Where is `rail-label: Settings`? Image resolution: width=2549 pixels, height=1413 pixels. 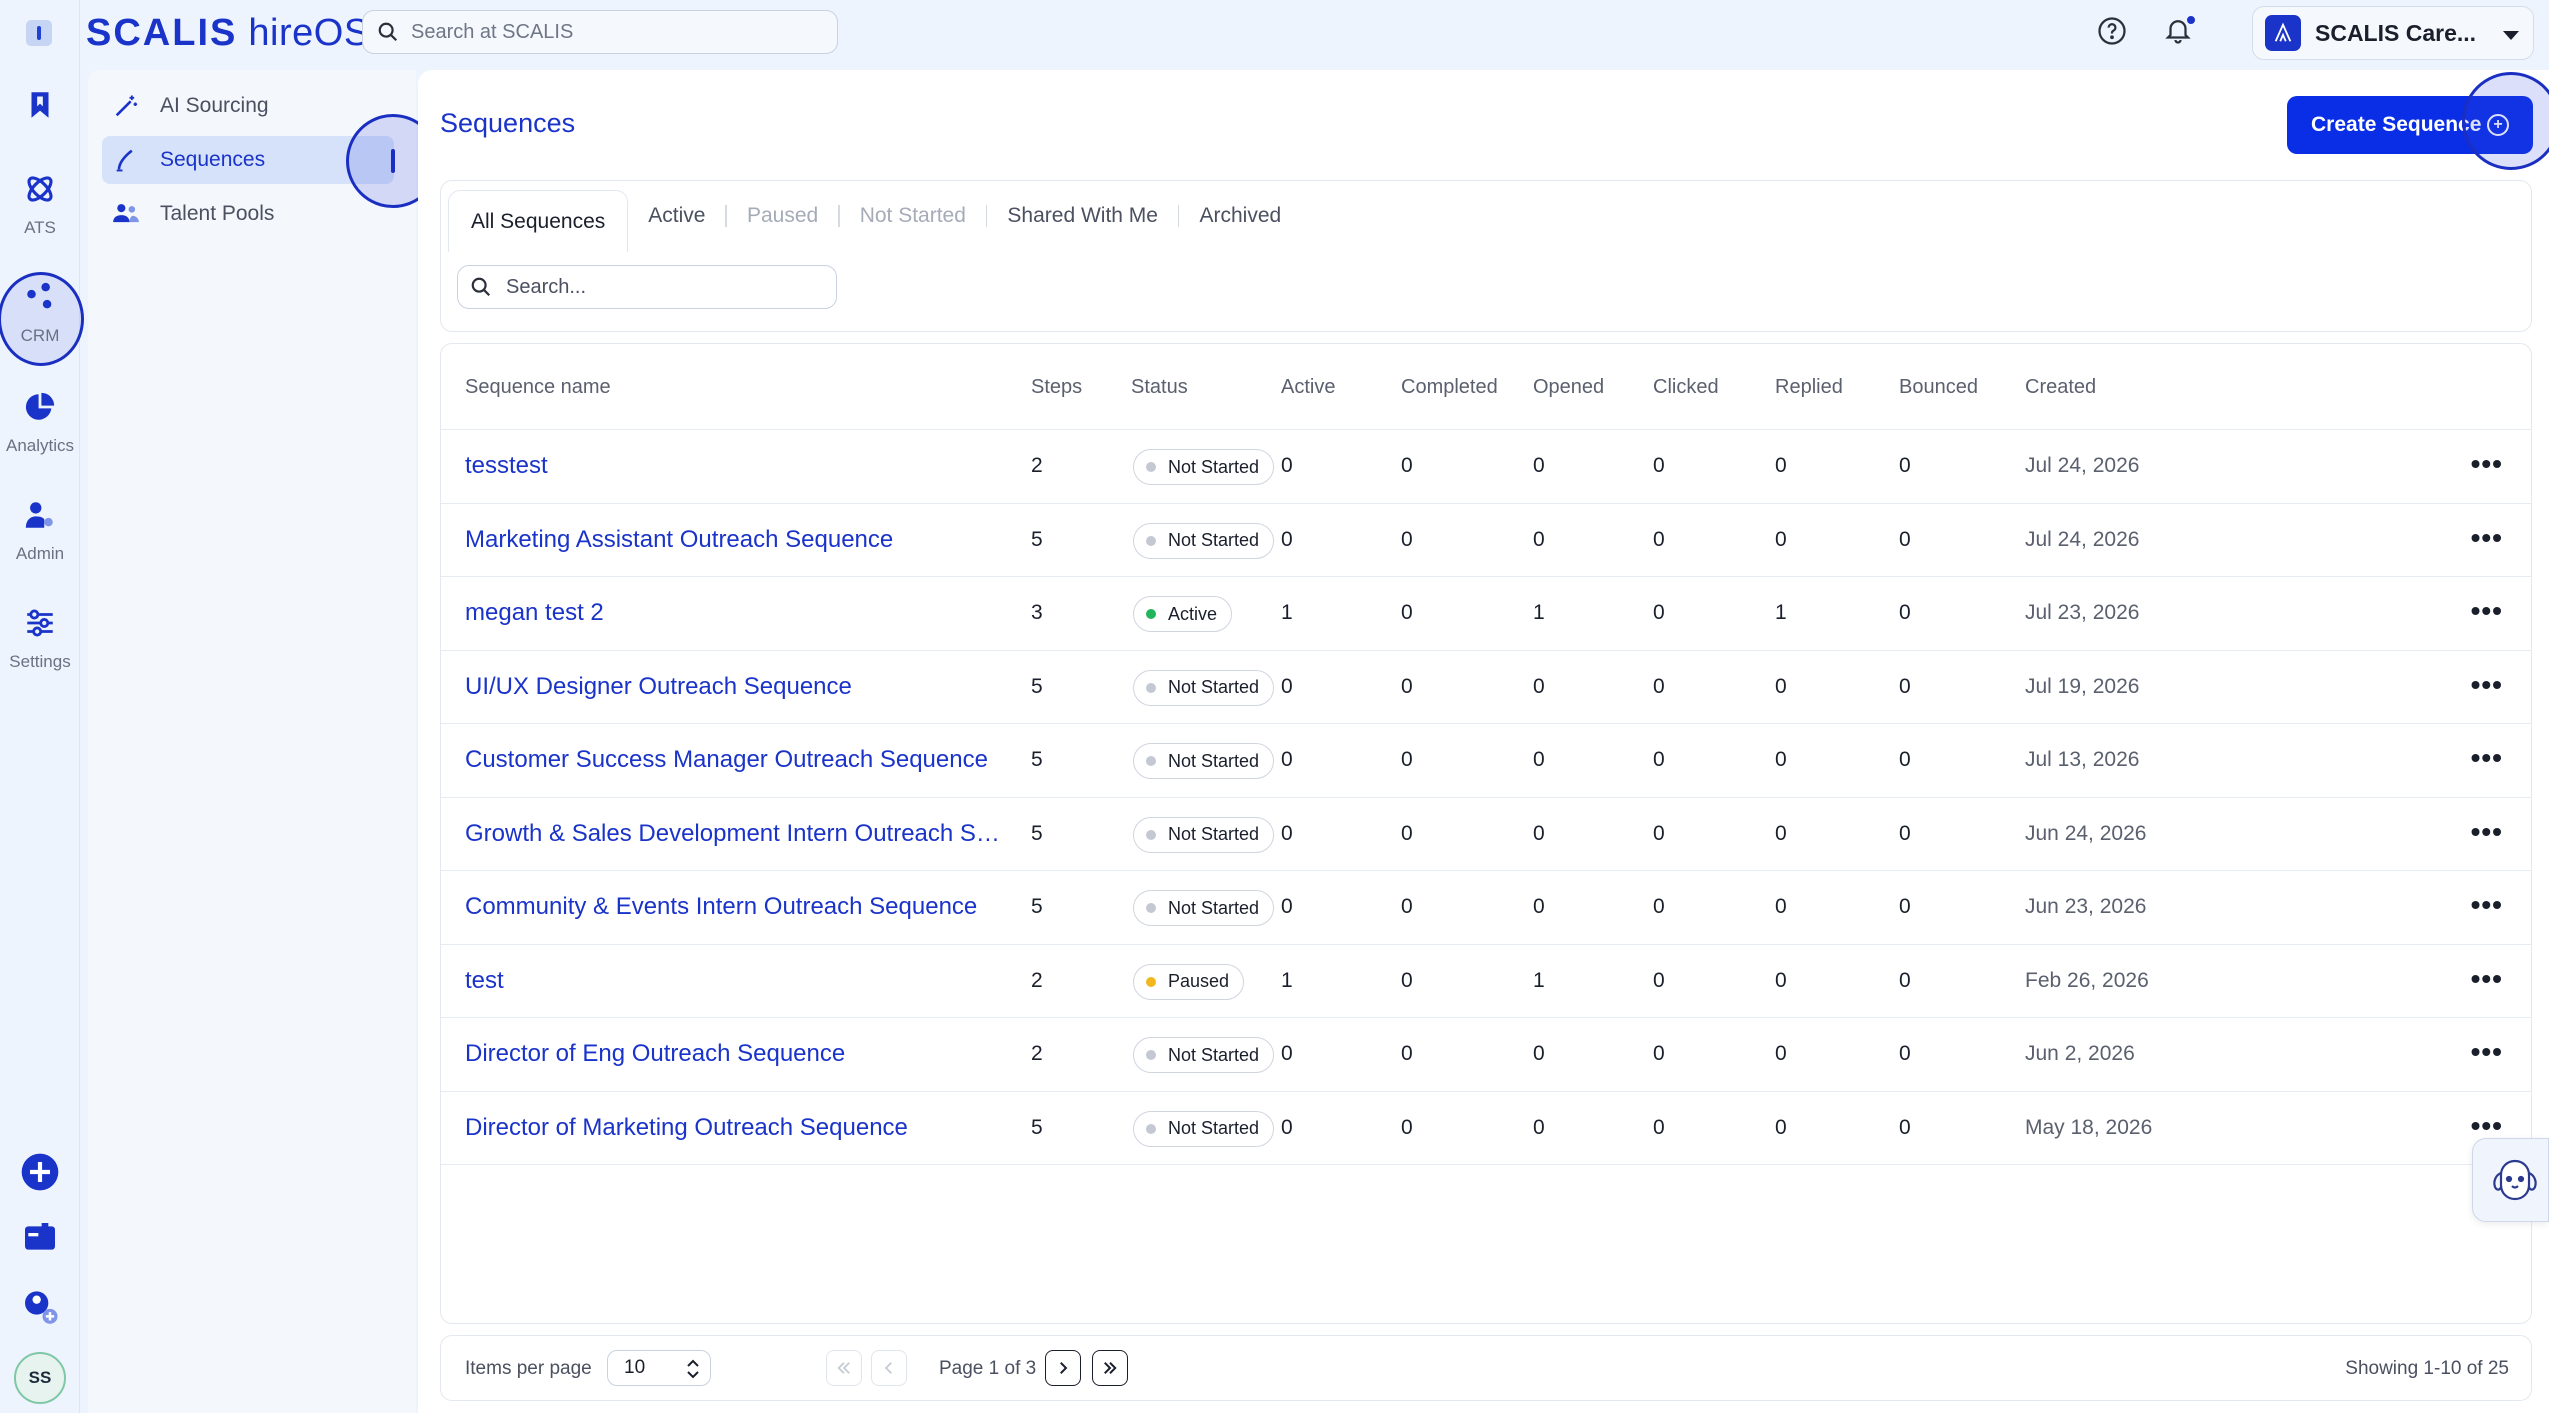
rail-label: Settings is located at coordinates (40, 661).